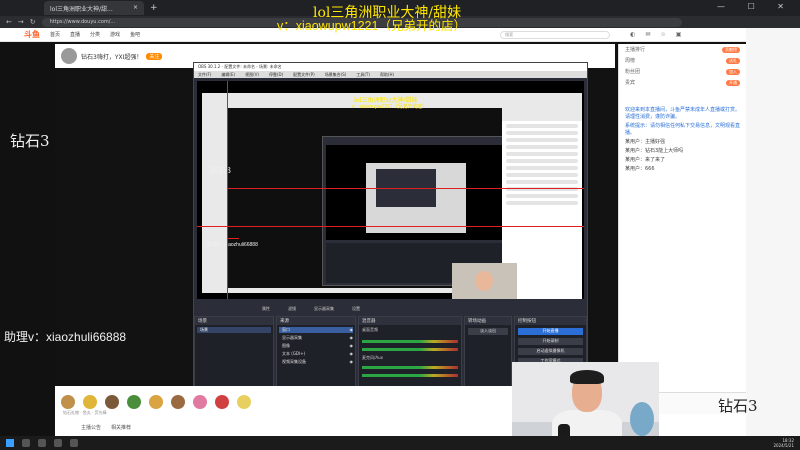 The image size is (800, 450). What do you see at coordinates (316, 338) in the screenshot?
I see `source-item: 显示器采集 ◉` at bounding box center [316, 338].